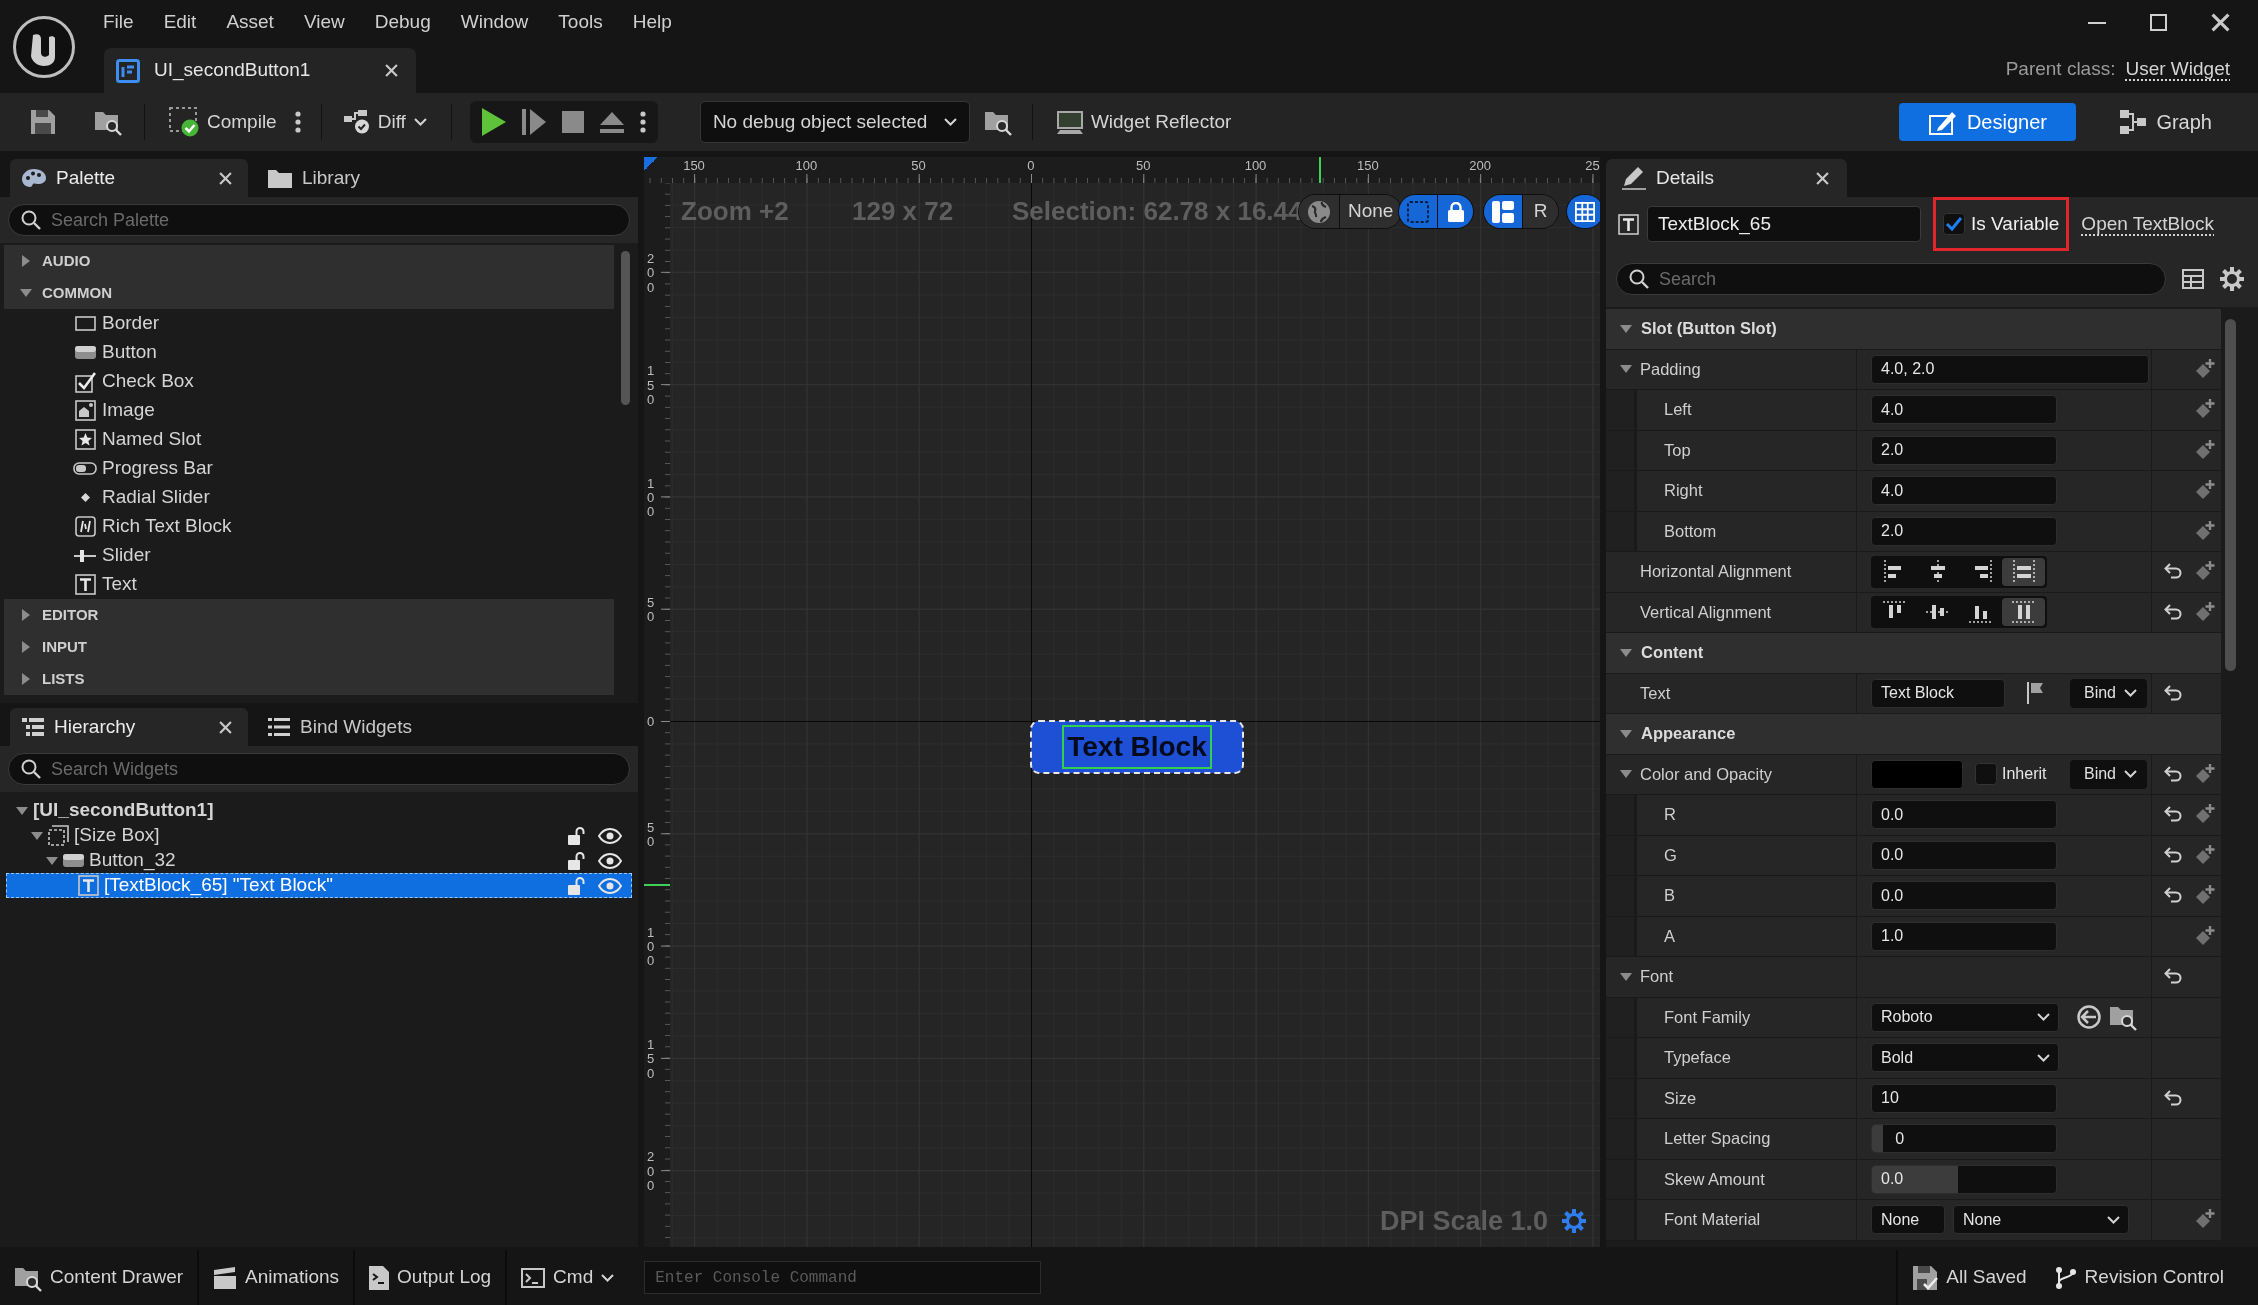 This screenshot has width=2258, height=1305. What do you see at coordinates (129, 178) in the screenshot?
I see `panel-tab: Palette` at bounding box center [129, 178].